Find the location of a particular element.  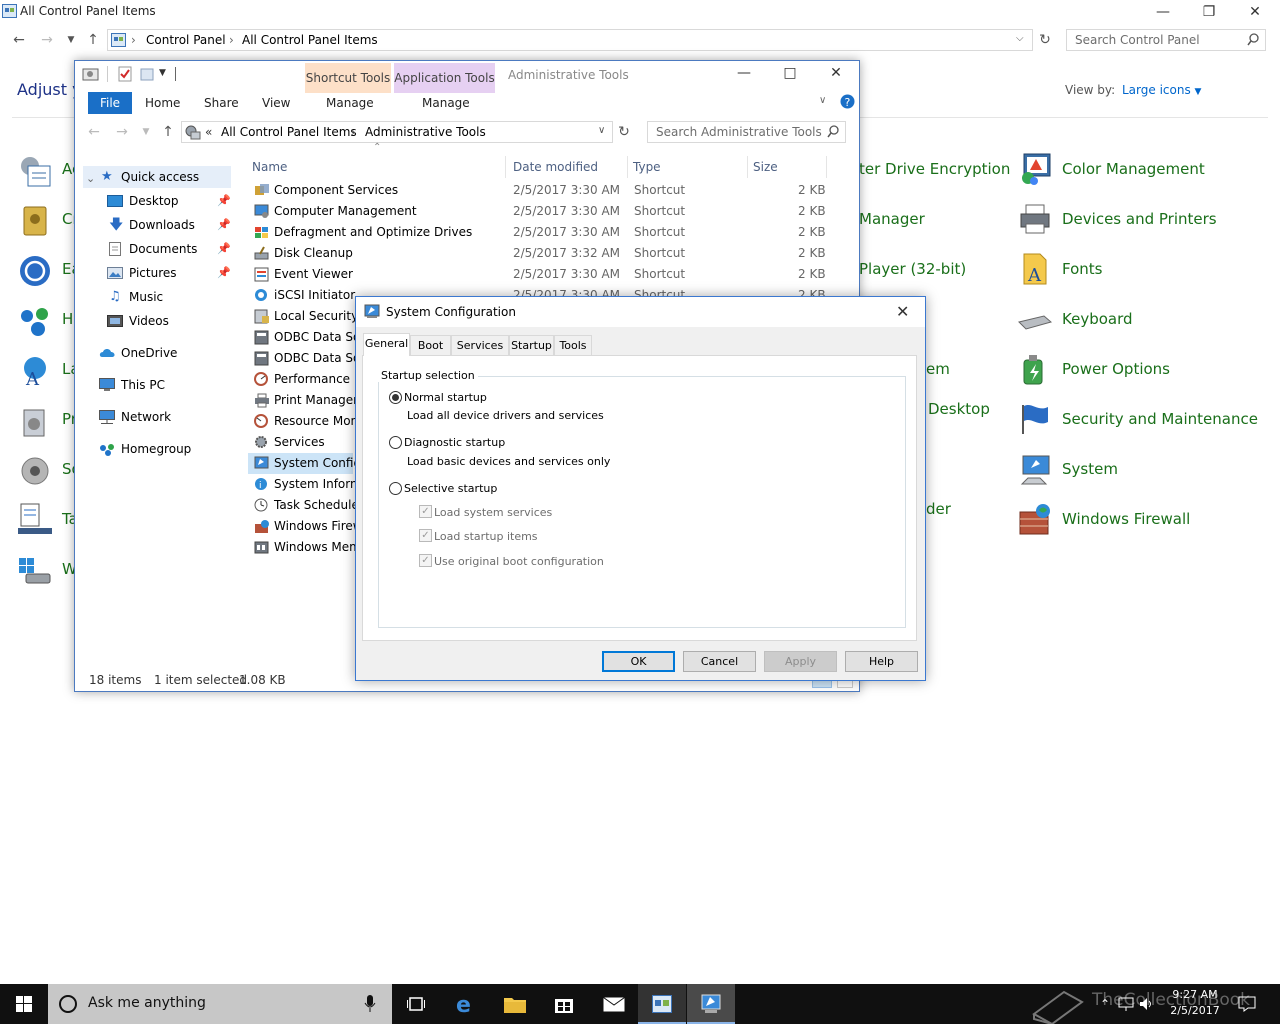

label-diagnostic-startup: Diagnostic startup is located at coordinates (454, 442).